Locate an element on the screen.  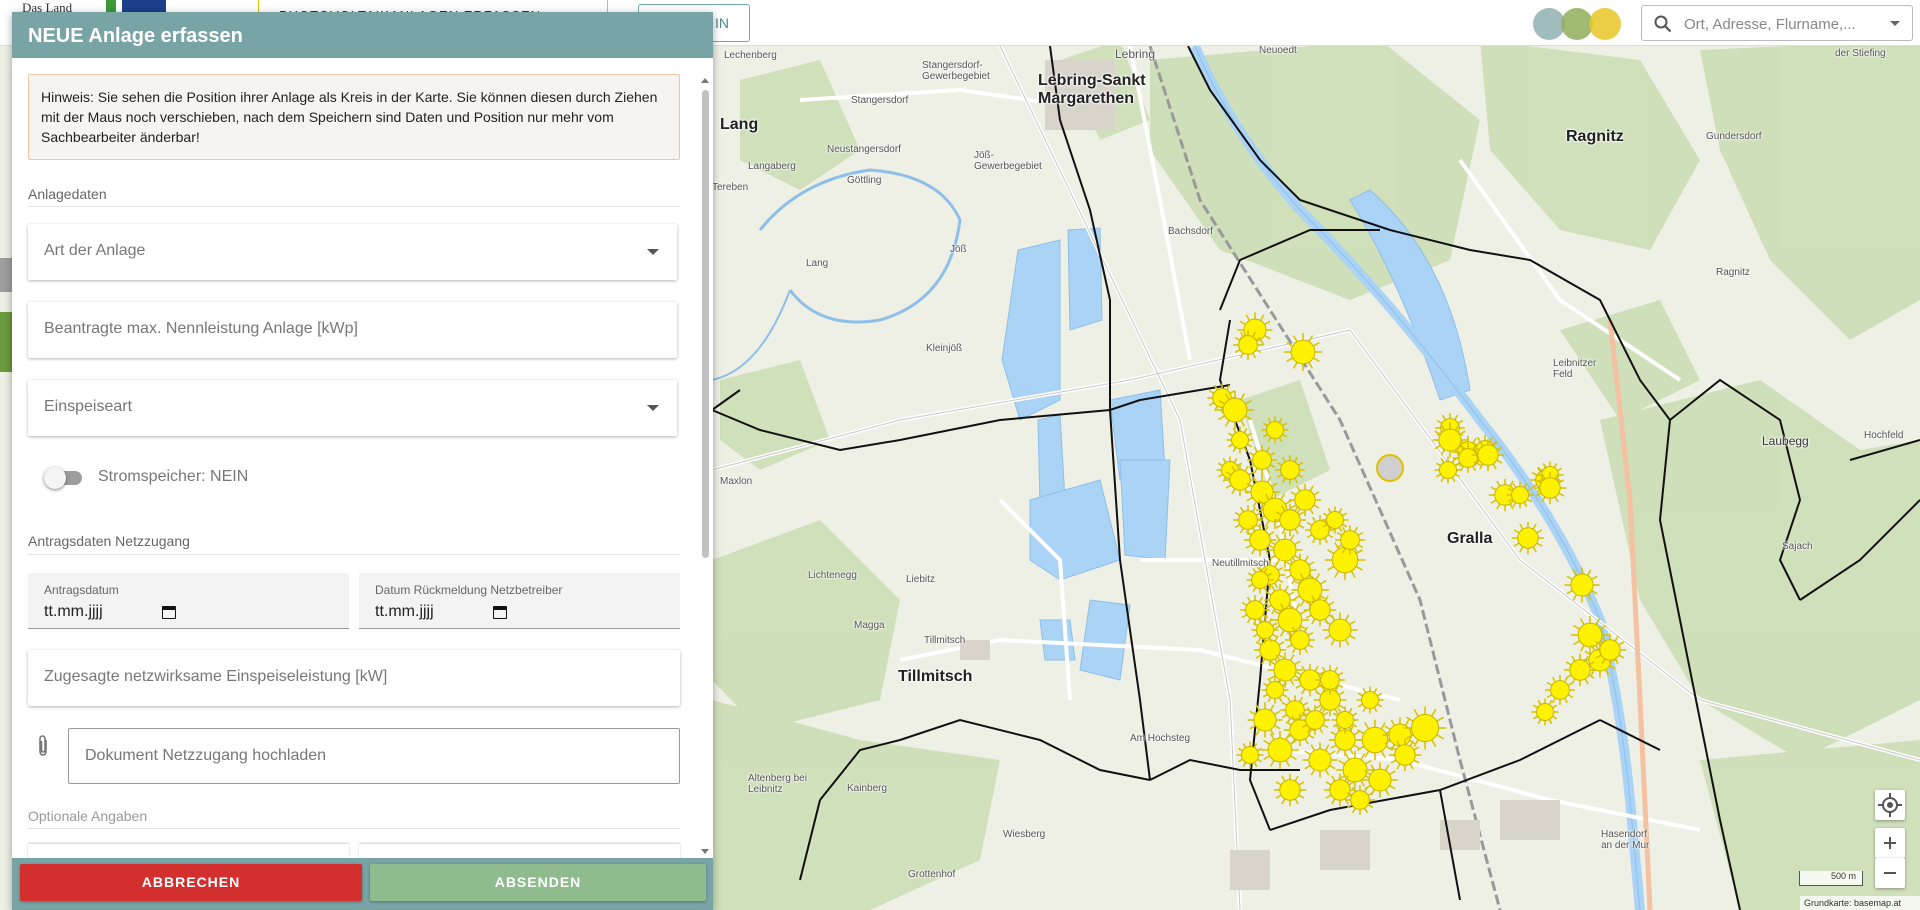
place-label: Lebring is located at coordinates (1135, 54).